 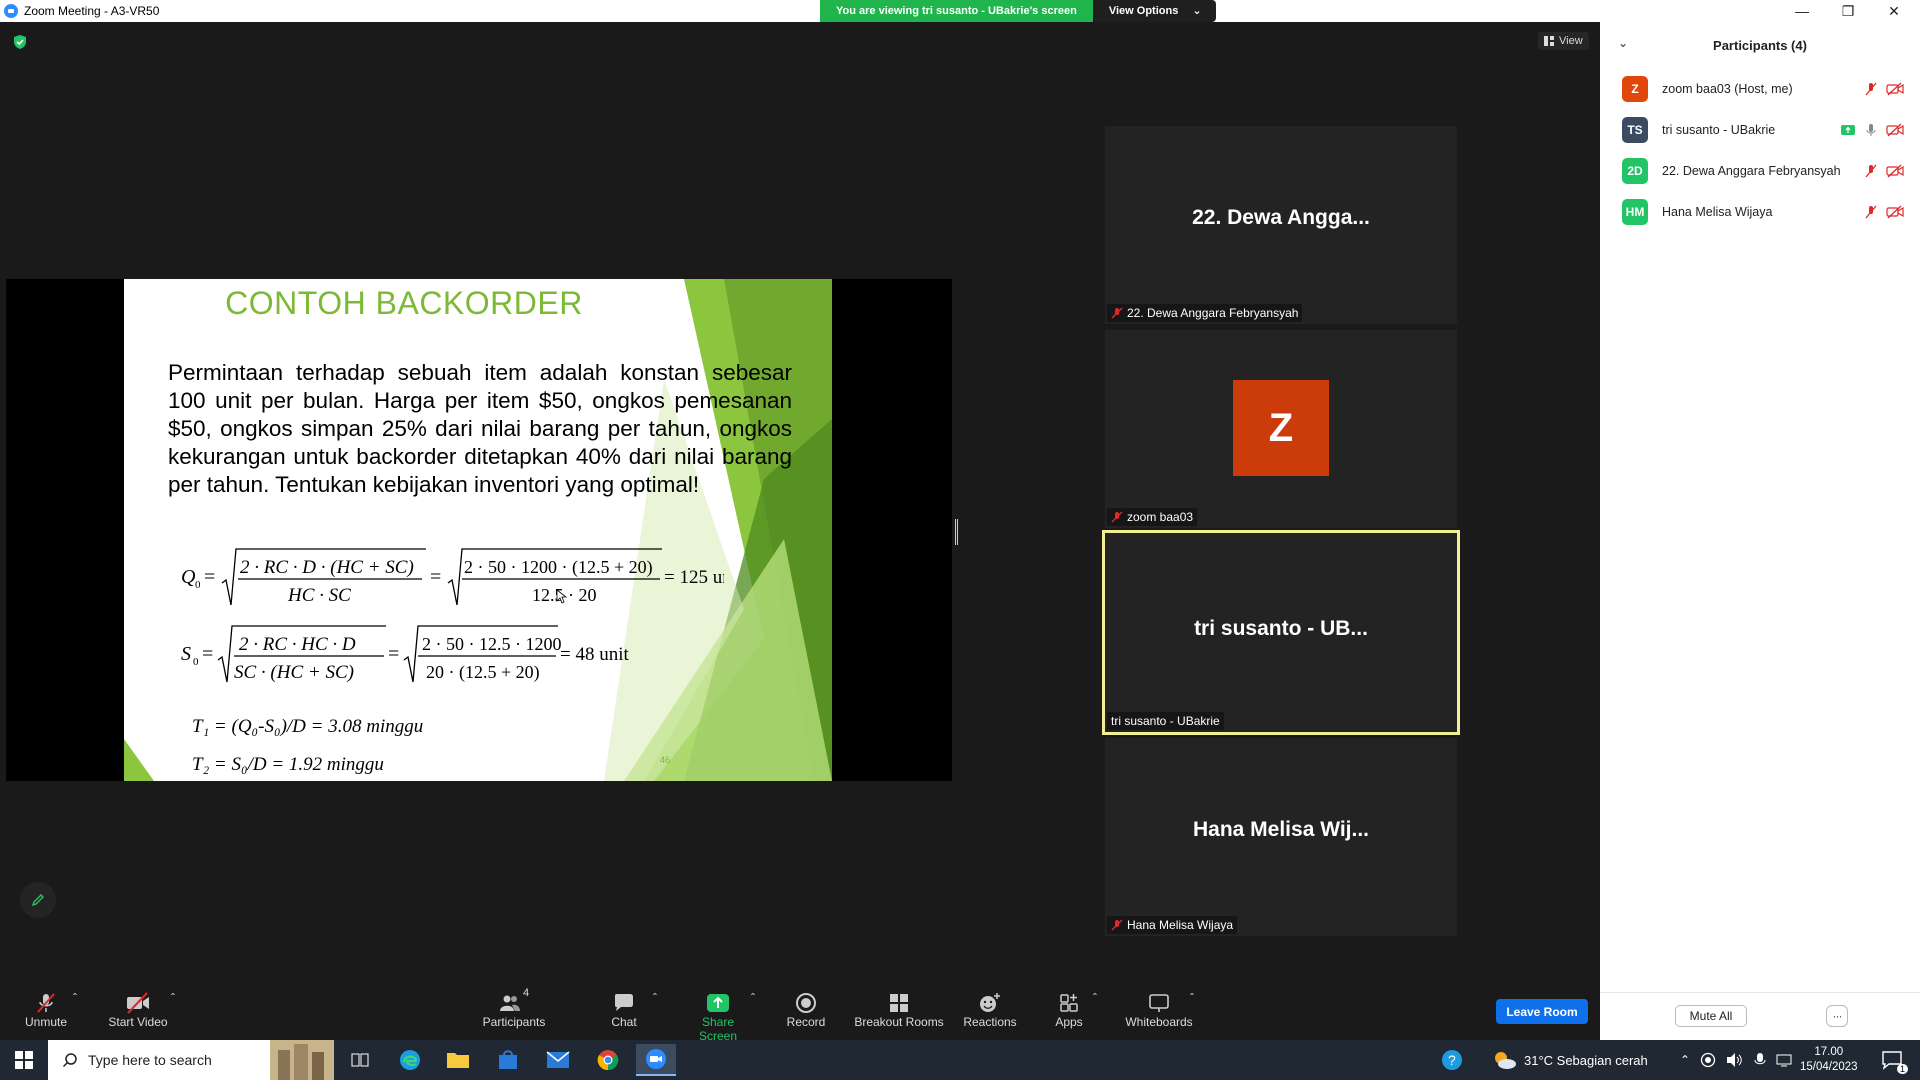 I want to click on q0-result: = 125 unit, so click(x=694, y=577).